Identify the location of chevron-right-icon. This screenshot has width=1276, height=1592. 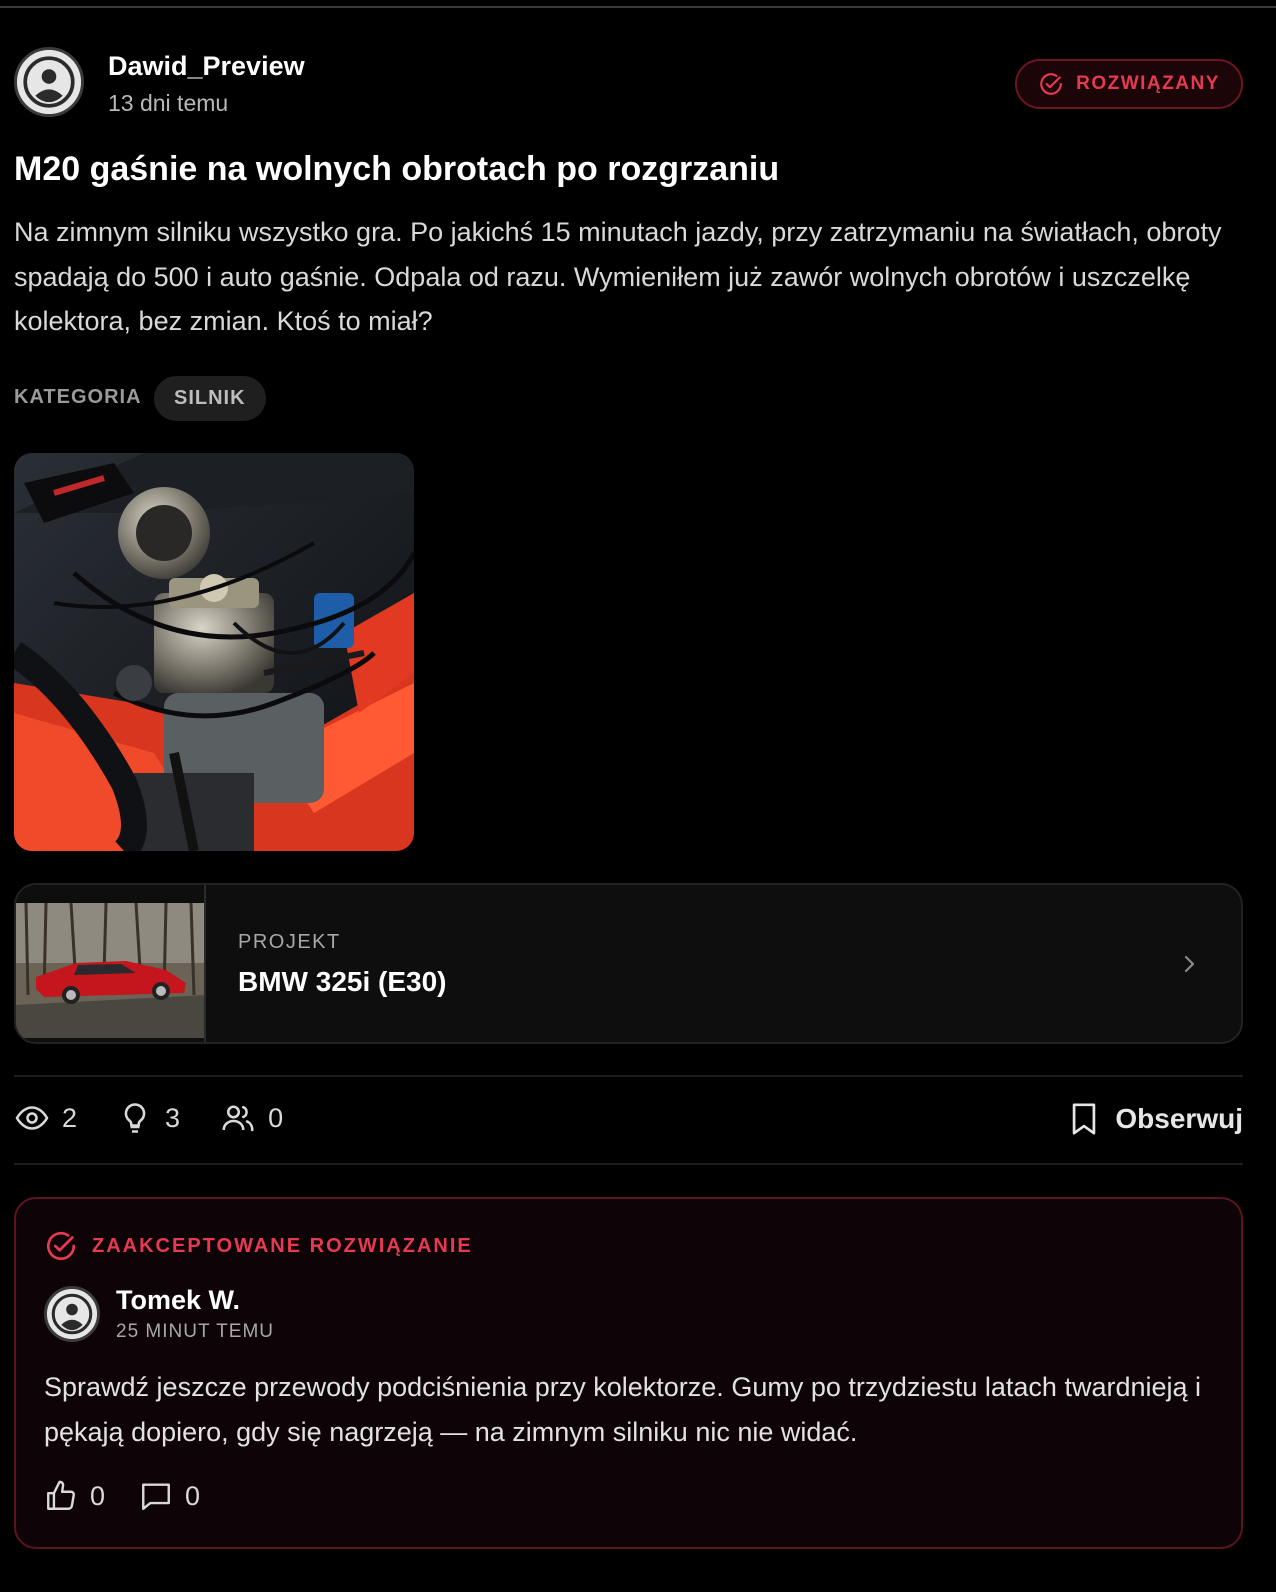
(1189, 964).